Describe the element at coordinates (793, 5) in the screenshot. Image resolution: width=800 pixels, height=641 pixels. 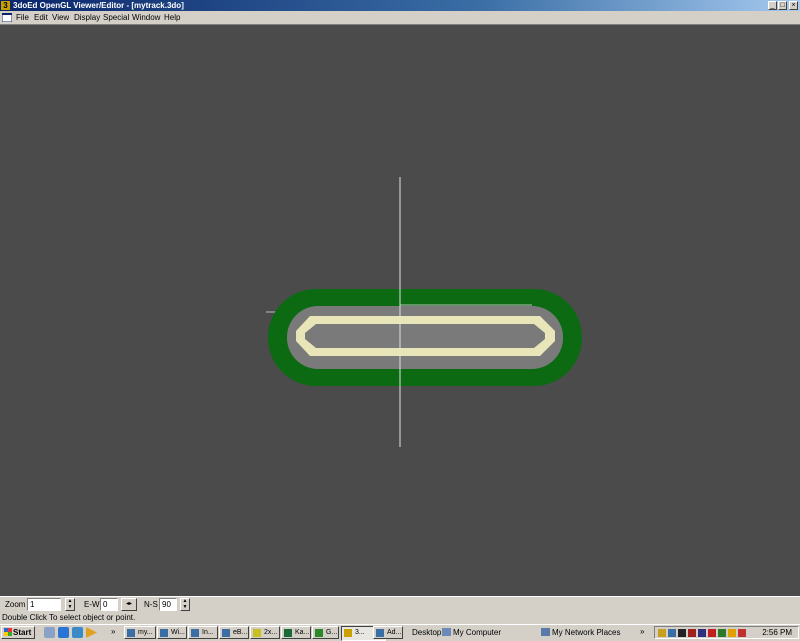
I see `close-button: ×` at that location.